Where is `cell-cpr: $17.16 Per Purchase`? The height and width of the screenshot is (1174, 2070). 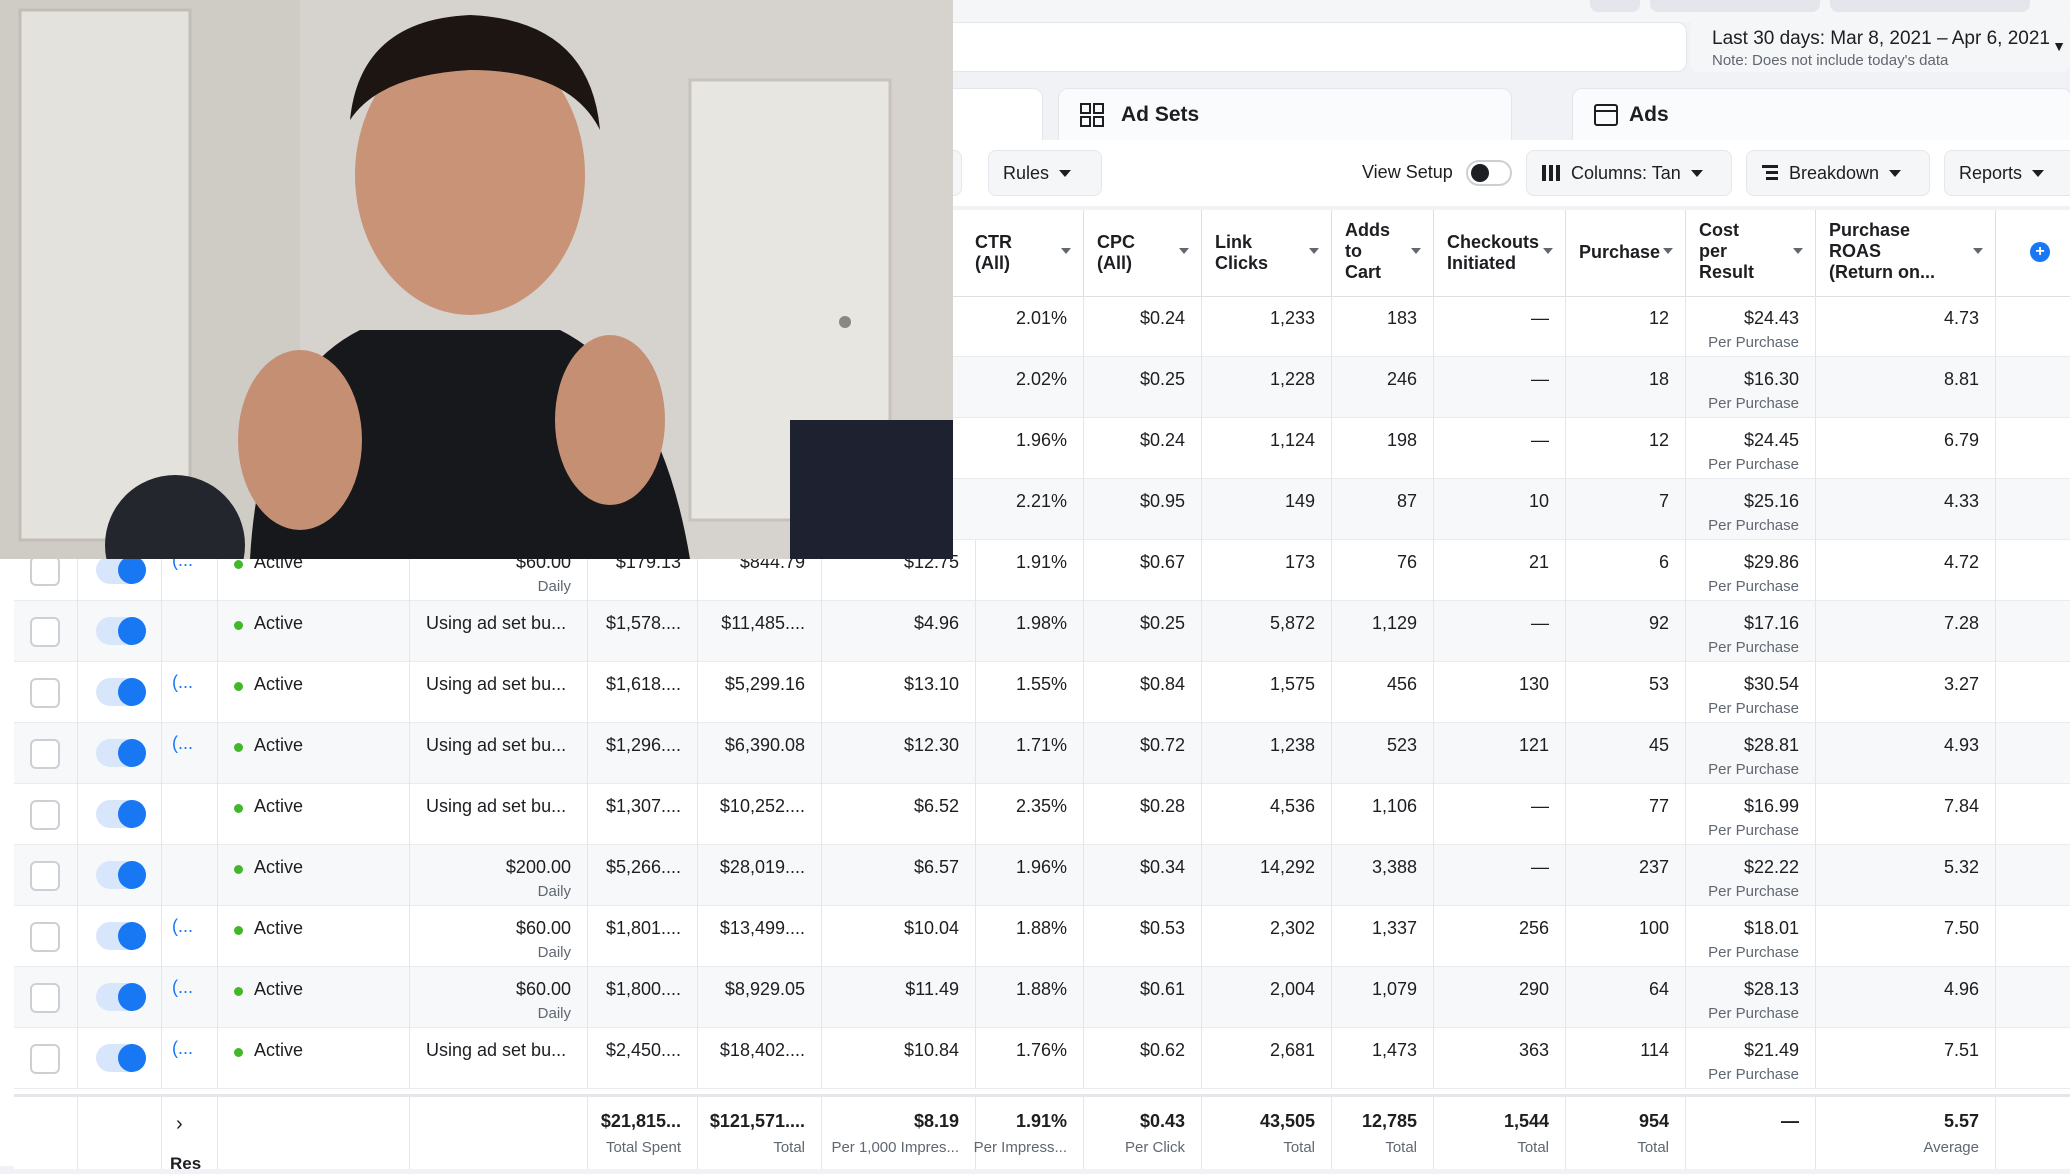
cell-cpr: $17.16 Per Purchase is located at coordinates (1751, 631).